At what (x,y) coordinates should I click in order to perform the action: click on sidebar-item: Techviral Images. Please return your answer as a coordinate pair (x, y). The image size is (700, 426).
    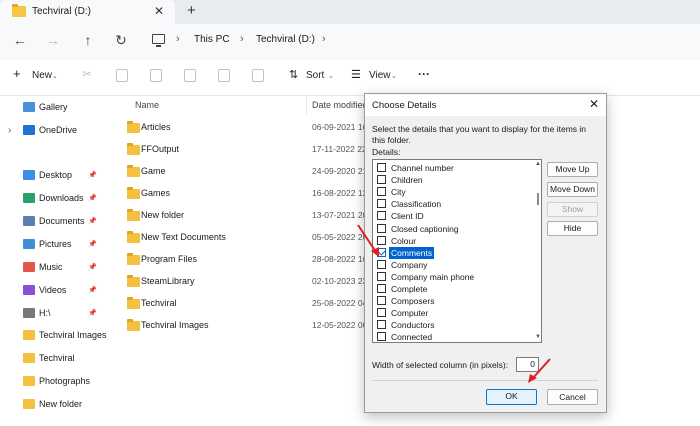
    Looking at the image, I should click on (55, 335).